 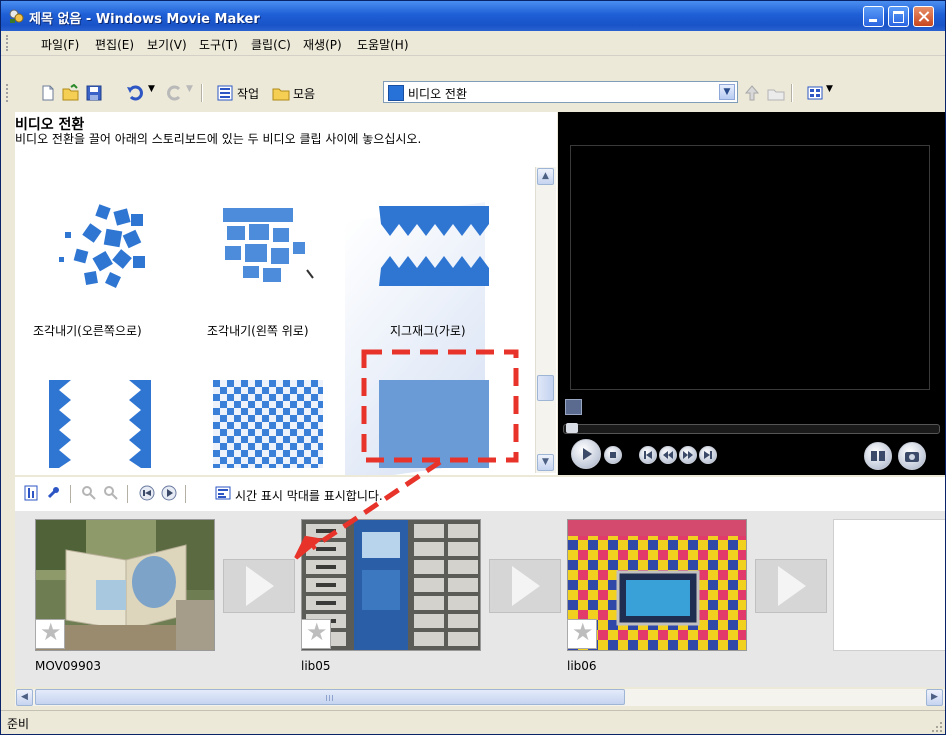 What do you see at coordinates (89, 493) in the screenshot?
I see `zoom-in-icon` at bounding box center [89, 493].